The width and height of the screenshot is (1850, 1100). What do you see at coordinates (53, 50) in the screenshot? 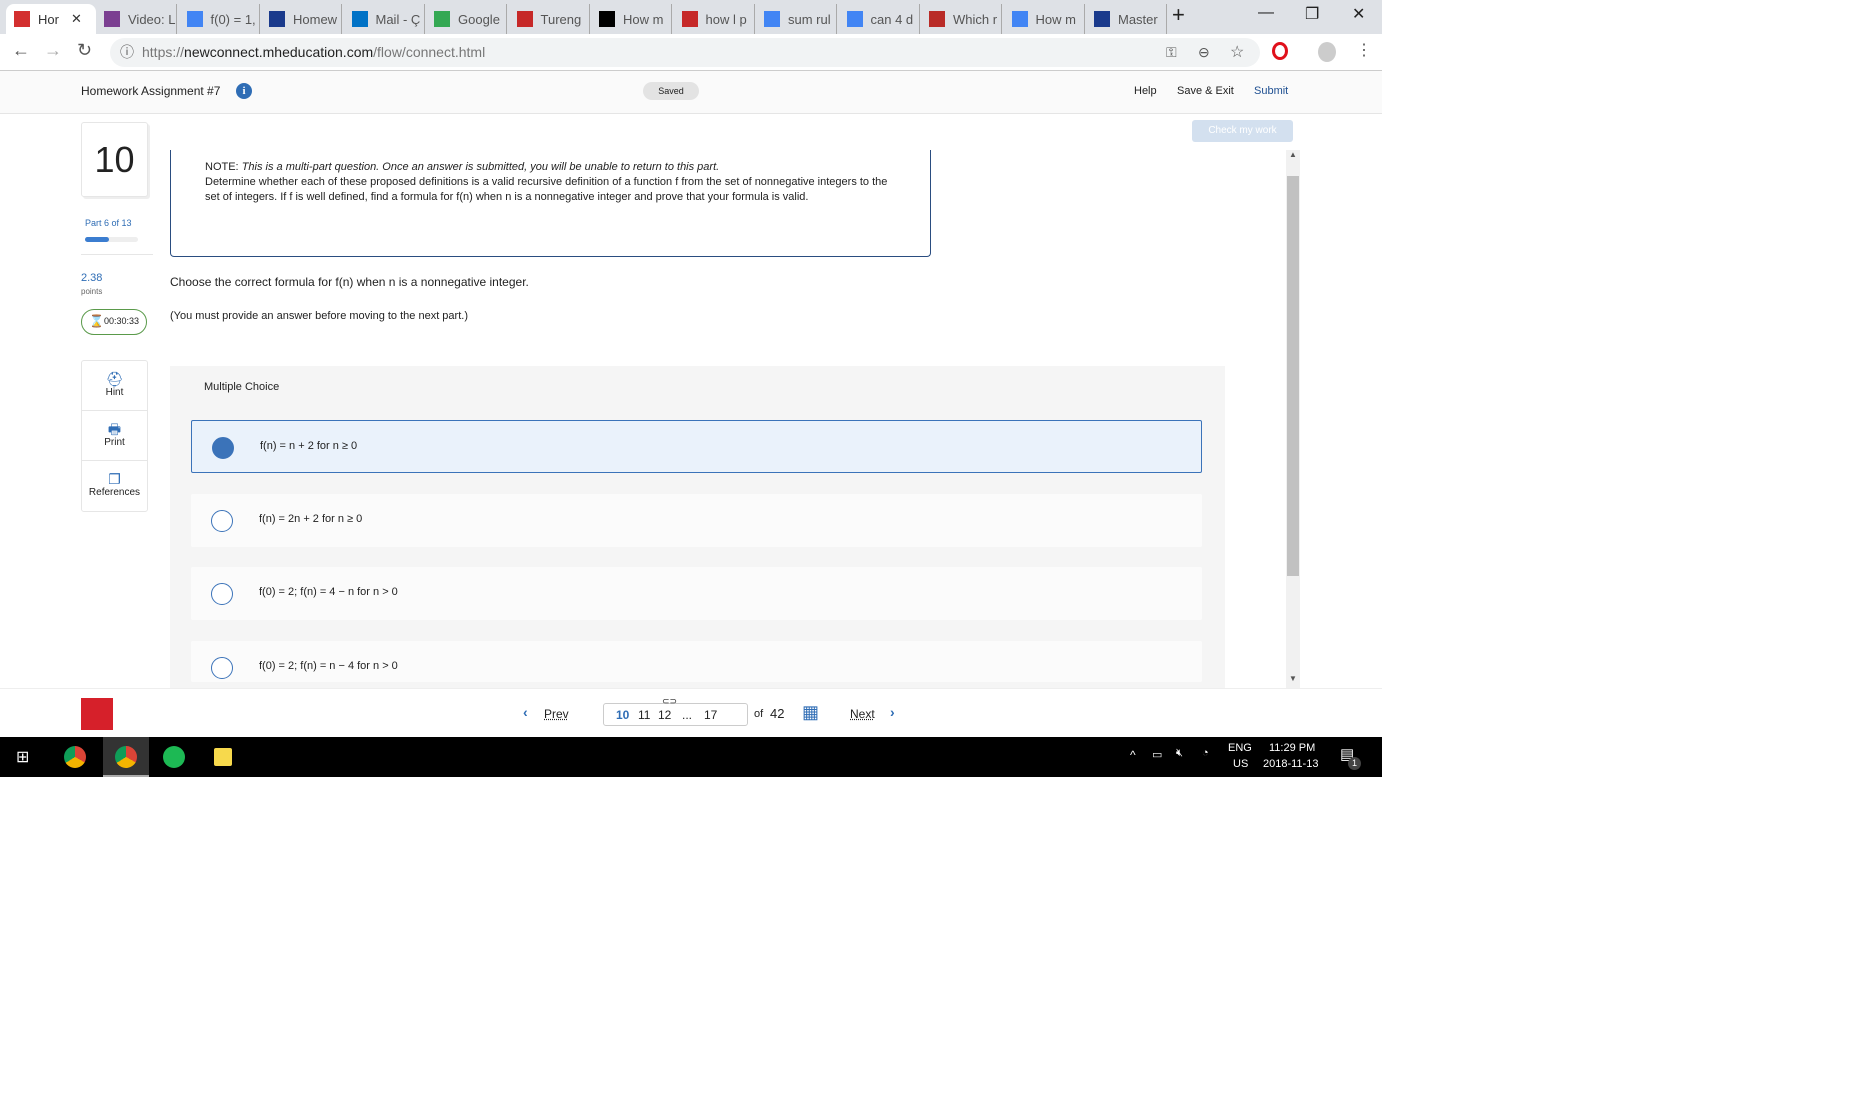
I see `forward-button: →` at bounding box center [53, 50].